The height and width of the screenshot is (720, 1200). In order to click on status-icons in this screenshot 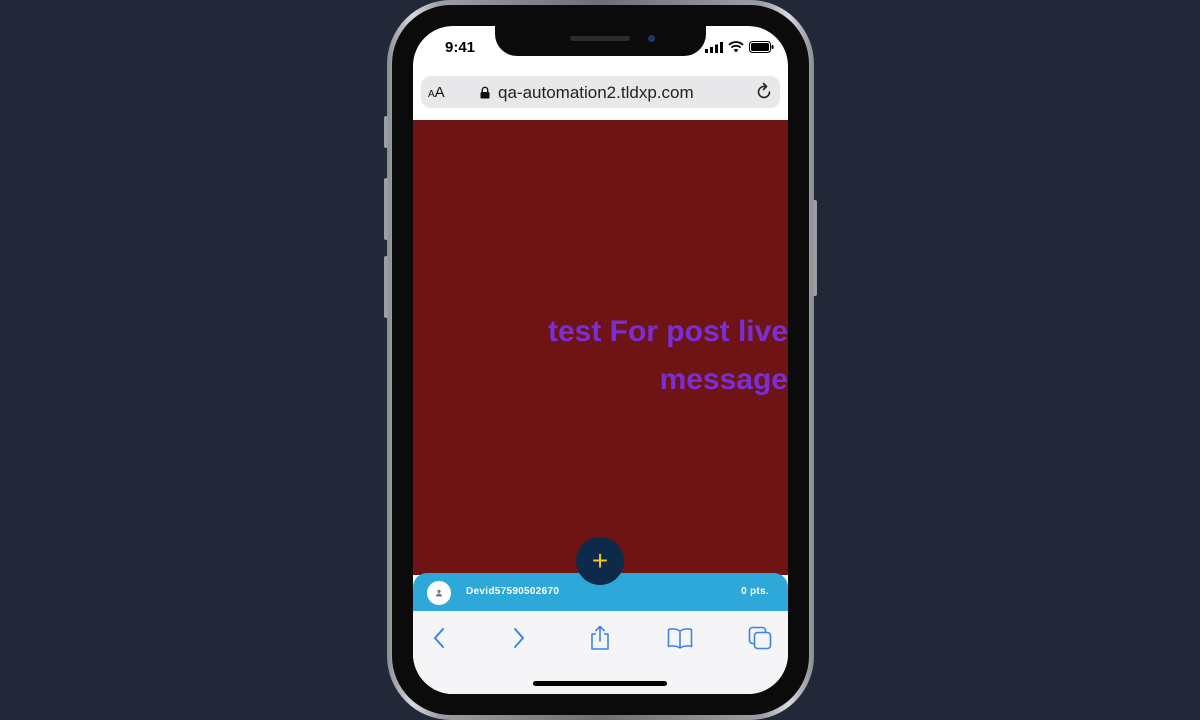, I will do `click(739, 47)`.